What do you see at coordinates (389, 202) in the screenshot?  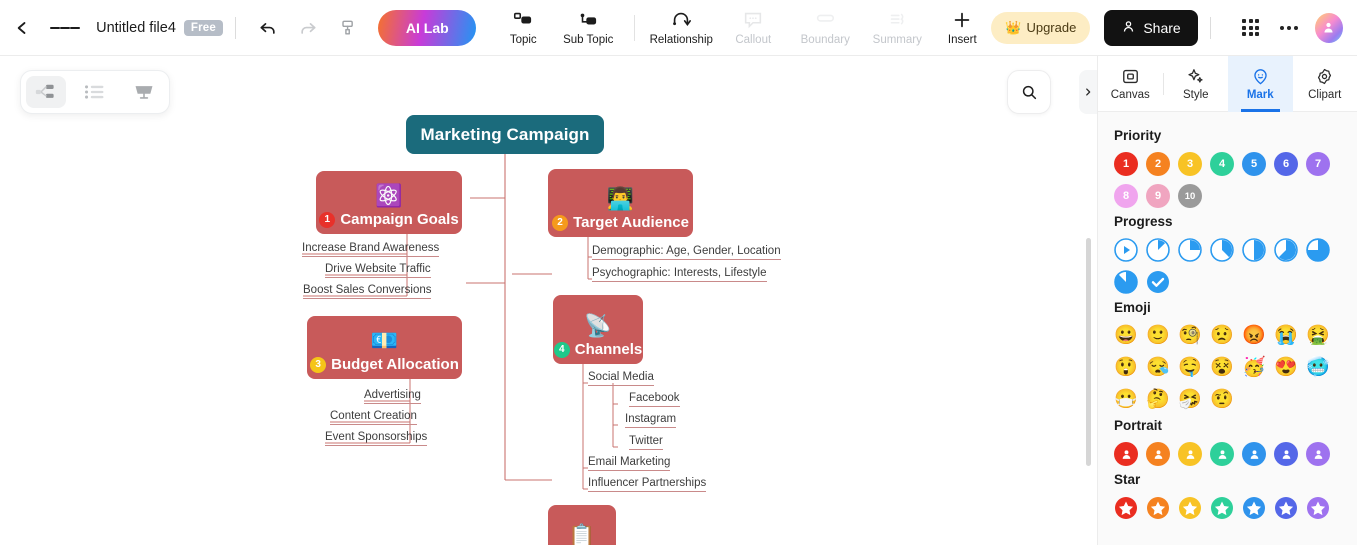 I see `branch-campaign-goals: ⚛️ 1 Campaign Goals` at bounding box center [389, 202].